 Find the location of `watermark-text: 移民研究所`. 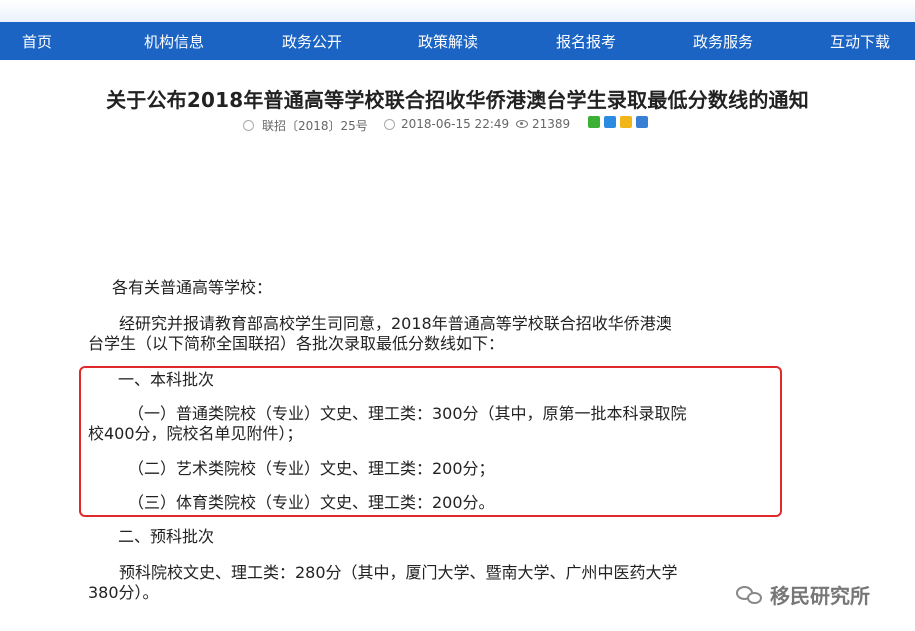

watermark-text: 移民研究所 is located at coordinates (820, 596).